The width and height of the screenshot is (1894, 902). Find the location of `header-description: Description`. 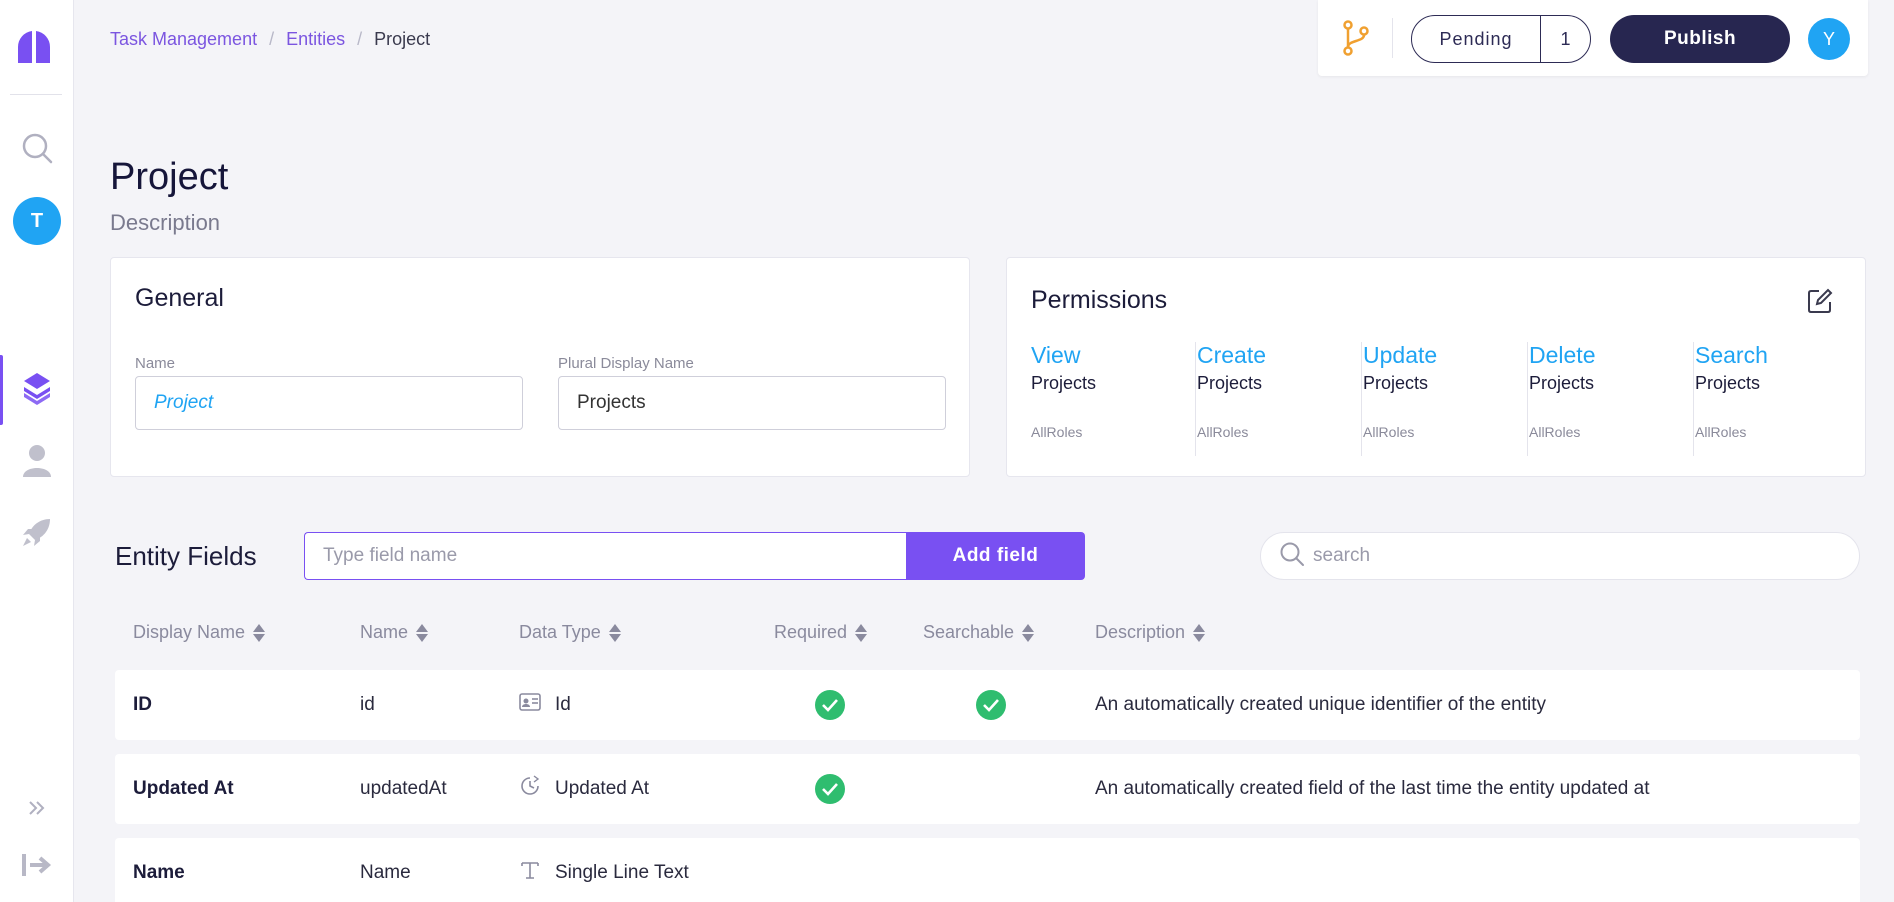

header-description: Description is located at coordinates (1150, 632).